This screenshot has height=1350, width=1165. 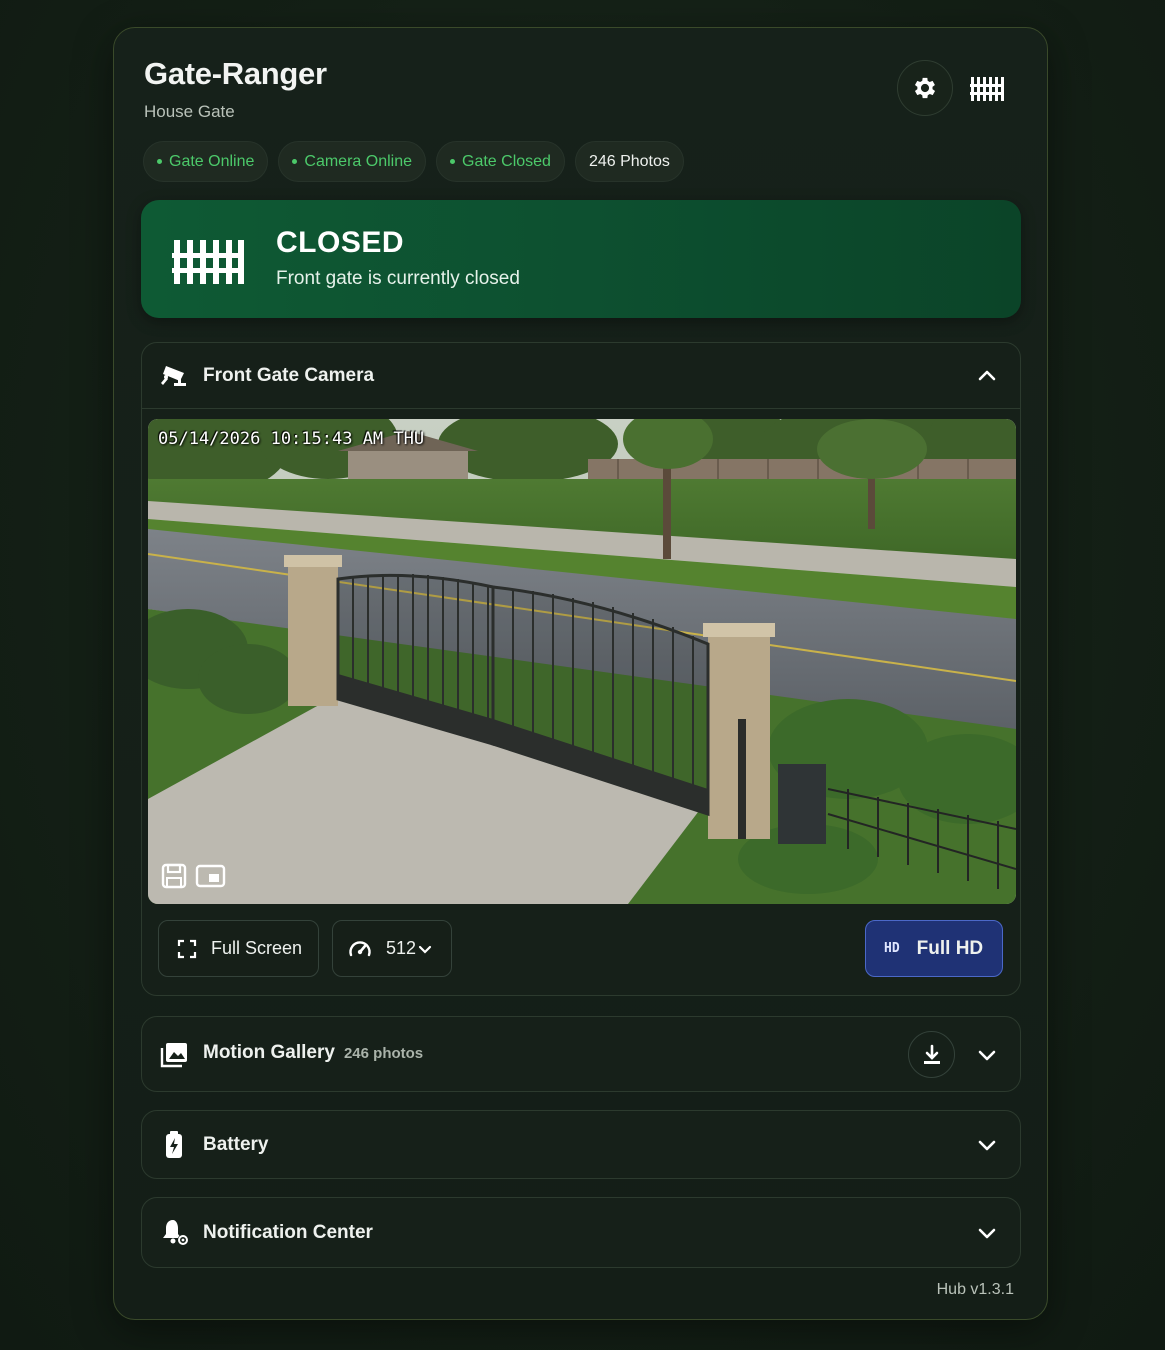 I want to click on motion-gallery-title-row: Motion Gallery 246 photos, so click(x=313, y=1053).